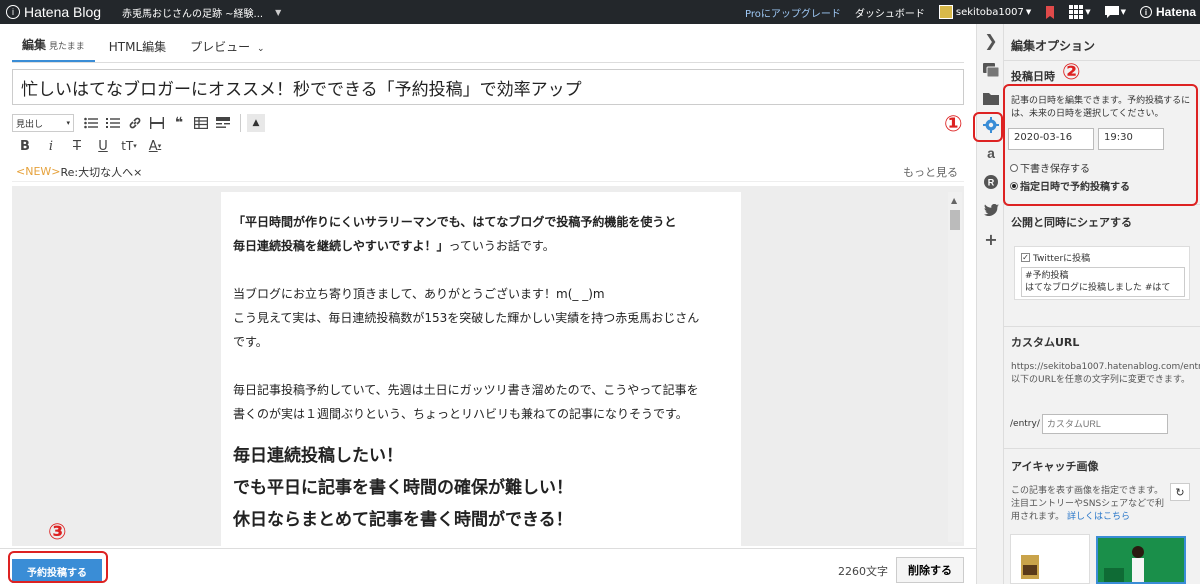 The height and width of the screenshot is (584, 1200). What do you see at coordinates (488, 87) in the screenshot?
I see `article-title-input: 忙しいはてなブロガーにオススメ！秒でできる「予約投稿」で効率アップ` at bounding box center [488, 87].